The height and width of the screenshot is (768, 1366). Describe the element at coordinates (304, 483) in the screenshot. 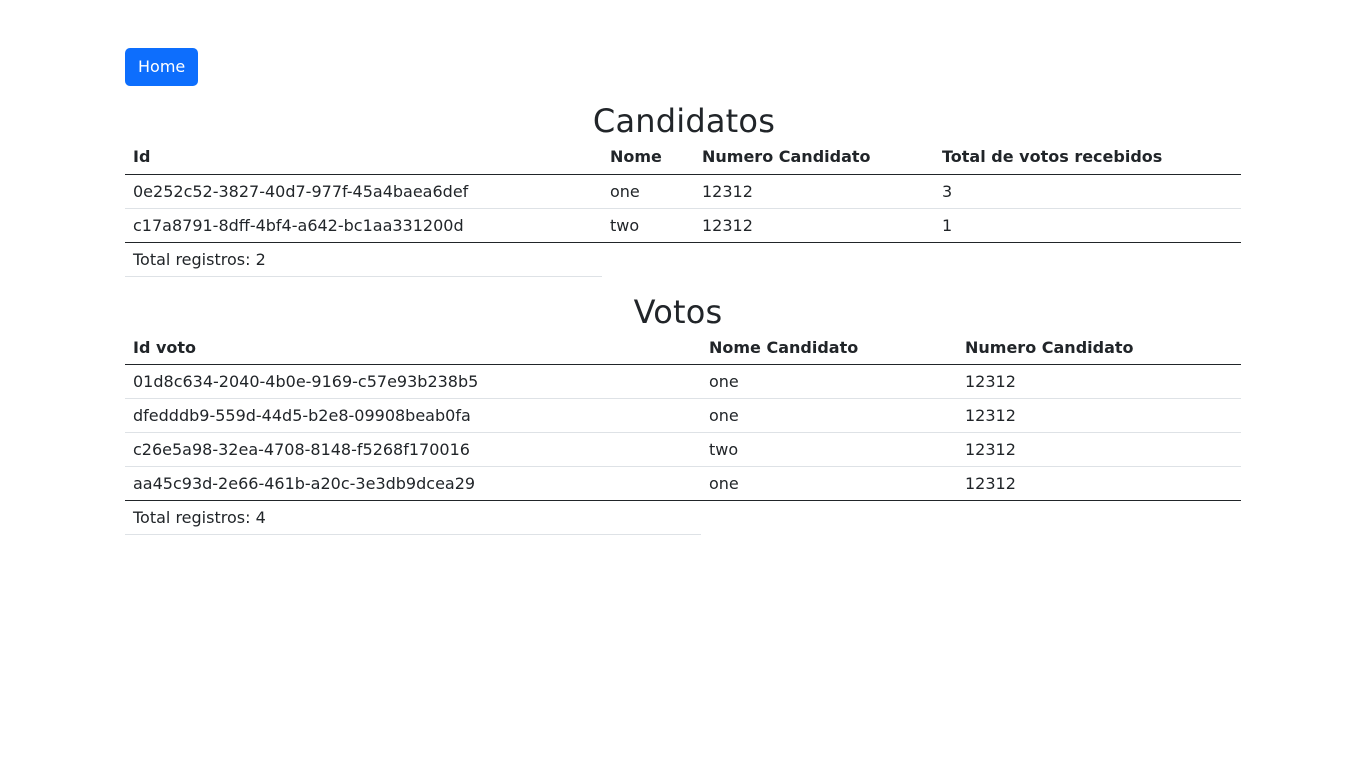

I see `voto-id: aa45c93d-2e66-461b-a20c-3e3db9dcea29` at that location.